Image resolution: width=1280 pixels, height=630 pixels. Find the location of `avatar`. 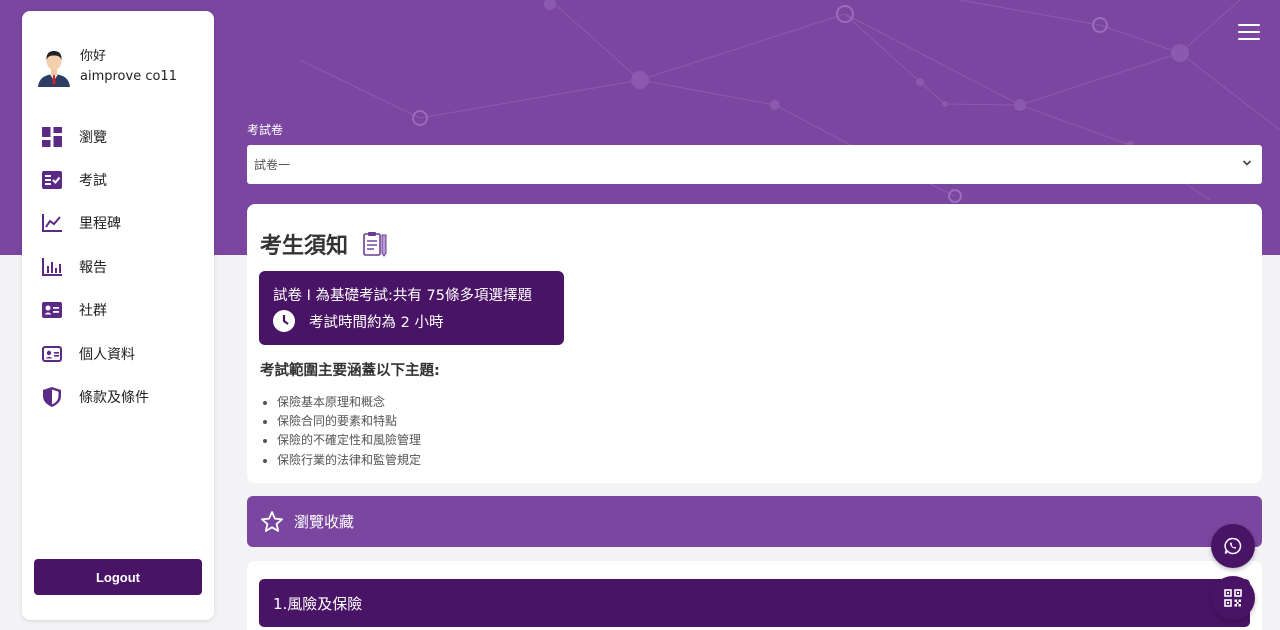

avatar is located at coordinates (54, 69).